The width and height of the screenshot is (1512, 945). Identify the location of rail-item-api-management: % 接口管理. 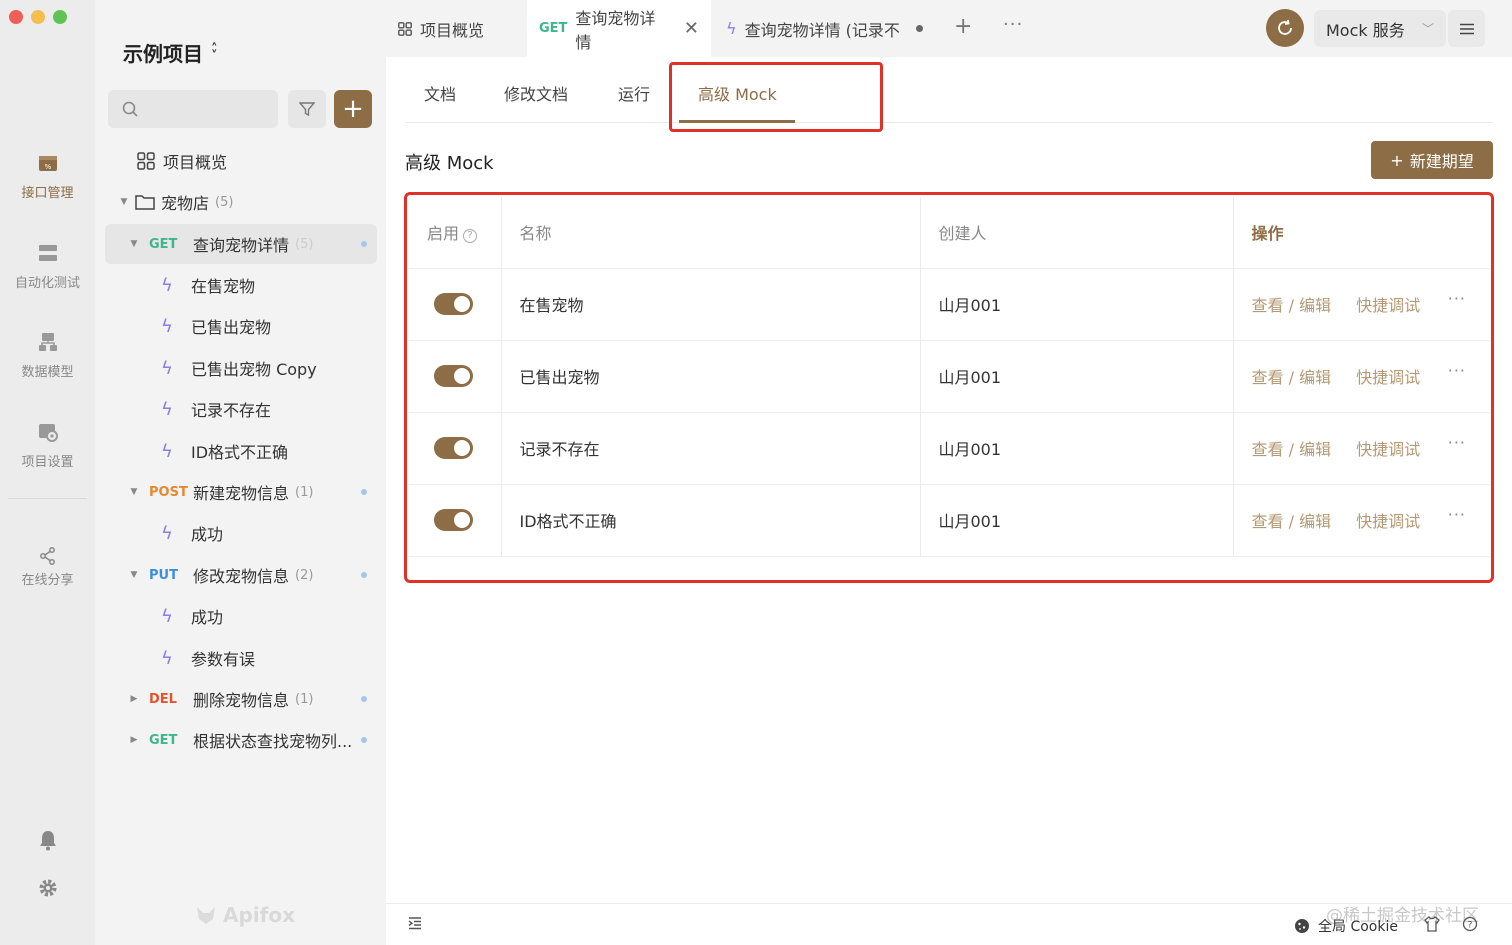
(47, 176).